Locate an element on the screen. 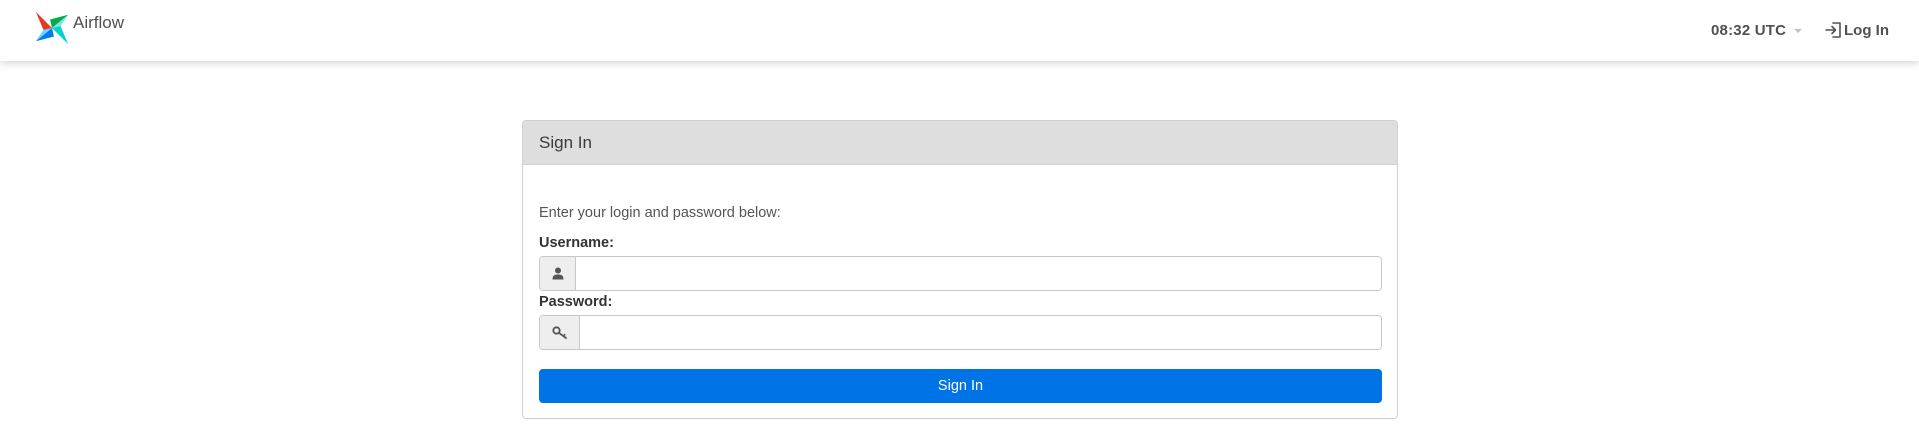 The width and height of the screenshot is (1919, 434). clock-dropdown: 08:32 UTC is located at coordinates (1757, 30).